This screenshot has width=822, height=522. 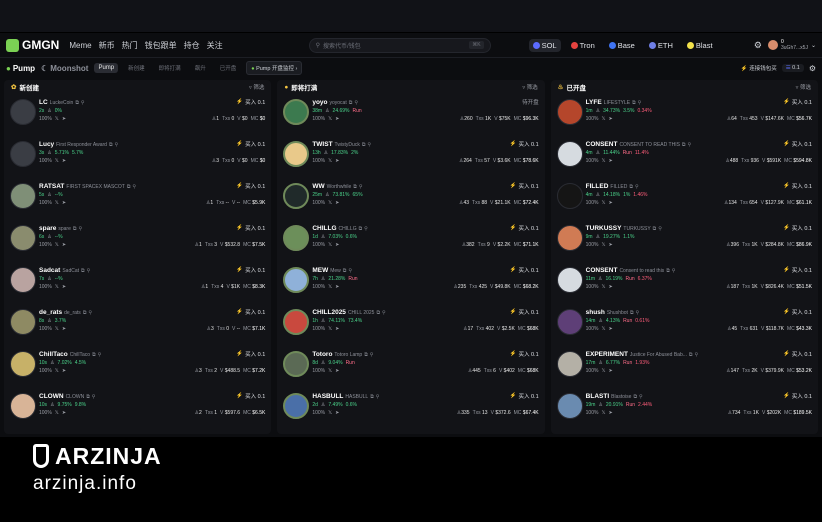 What do you see at coordinates (80, 45) in the screenshot?
I see `nav-meme: Meme` at bounding box center [80, 45].